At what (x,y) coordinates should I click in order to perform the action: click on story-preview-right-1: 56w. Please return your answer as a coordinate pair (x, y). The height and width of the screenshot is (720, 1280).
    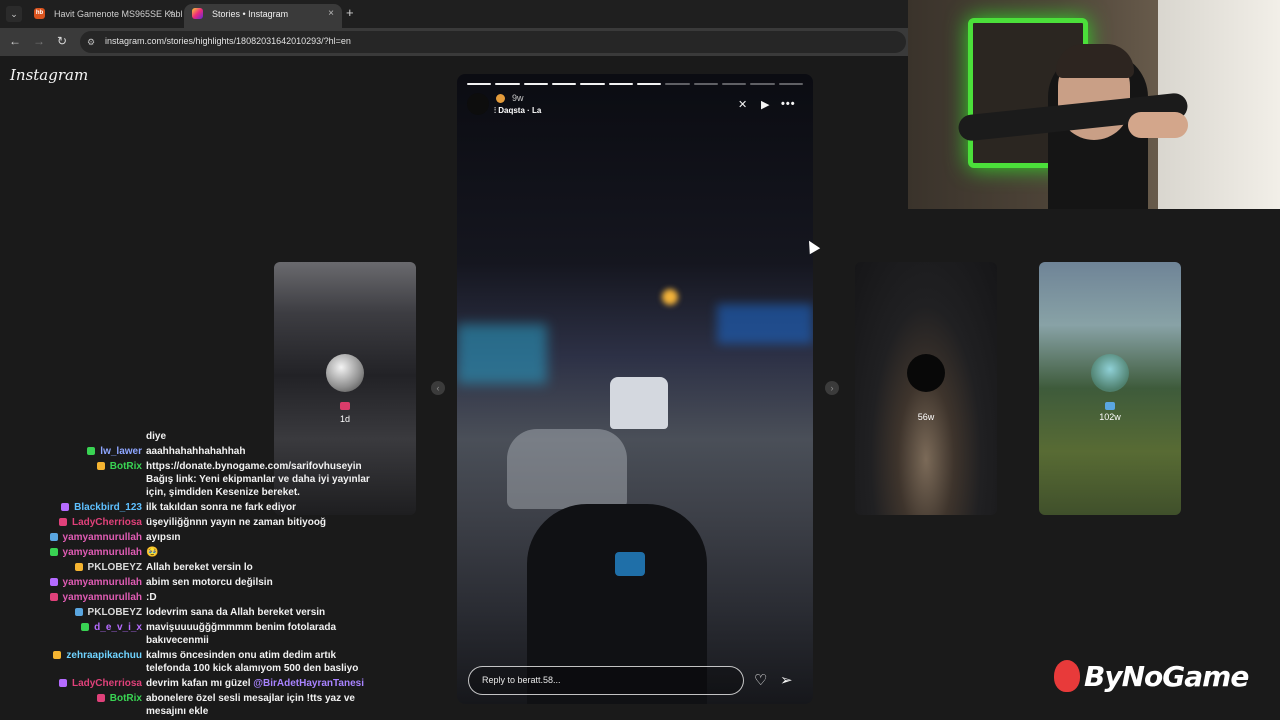
    Looking at the image, I should click on (926, 388).